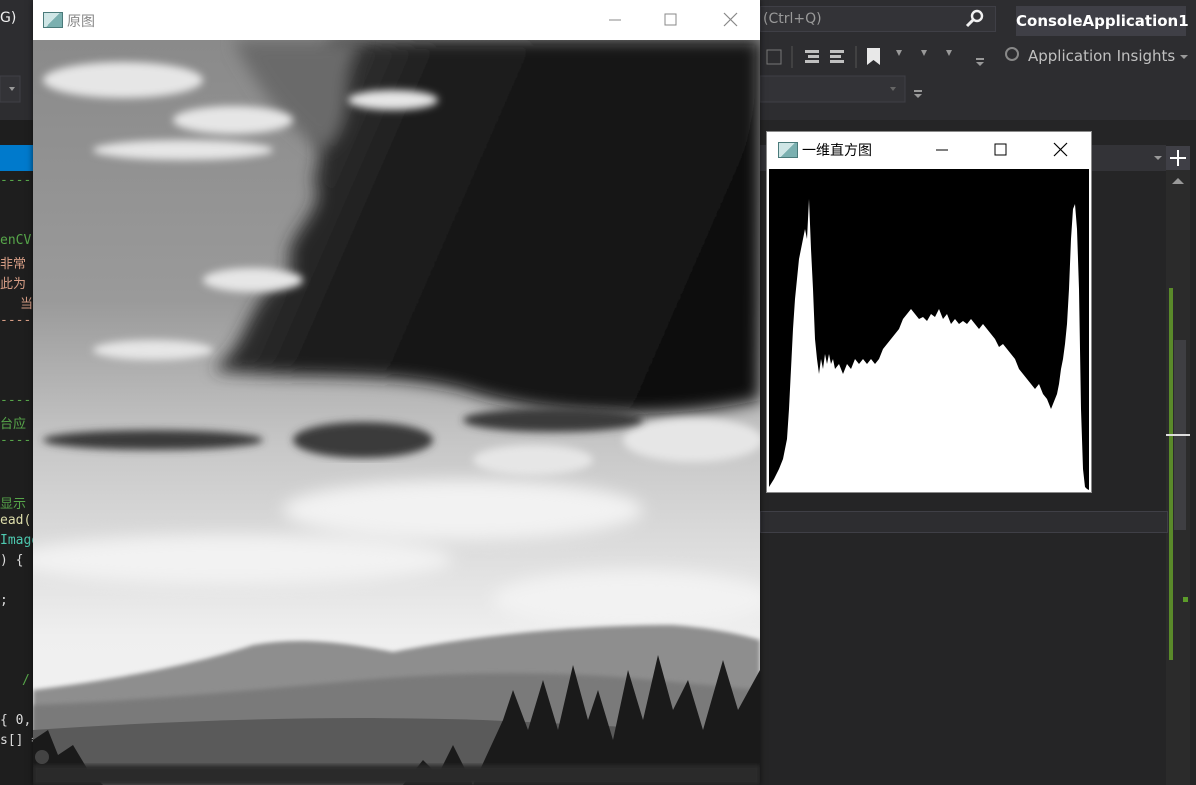 This screenshot has height=785, width=1196. What do you see at coordinates (1102, 21) in the screenshot?
I see `solution-name: ConsoleApplication1` at bounding box center [1102, 21].